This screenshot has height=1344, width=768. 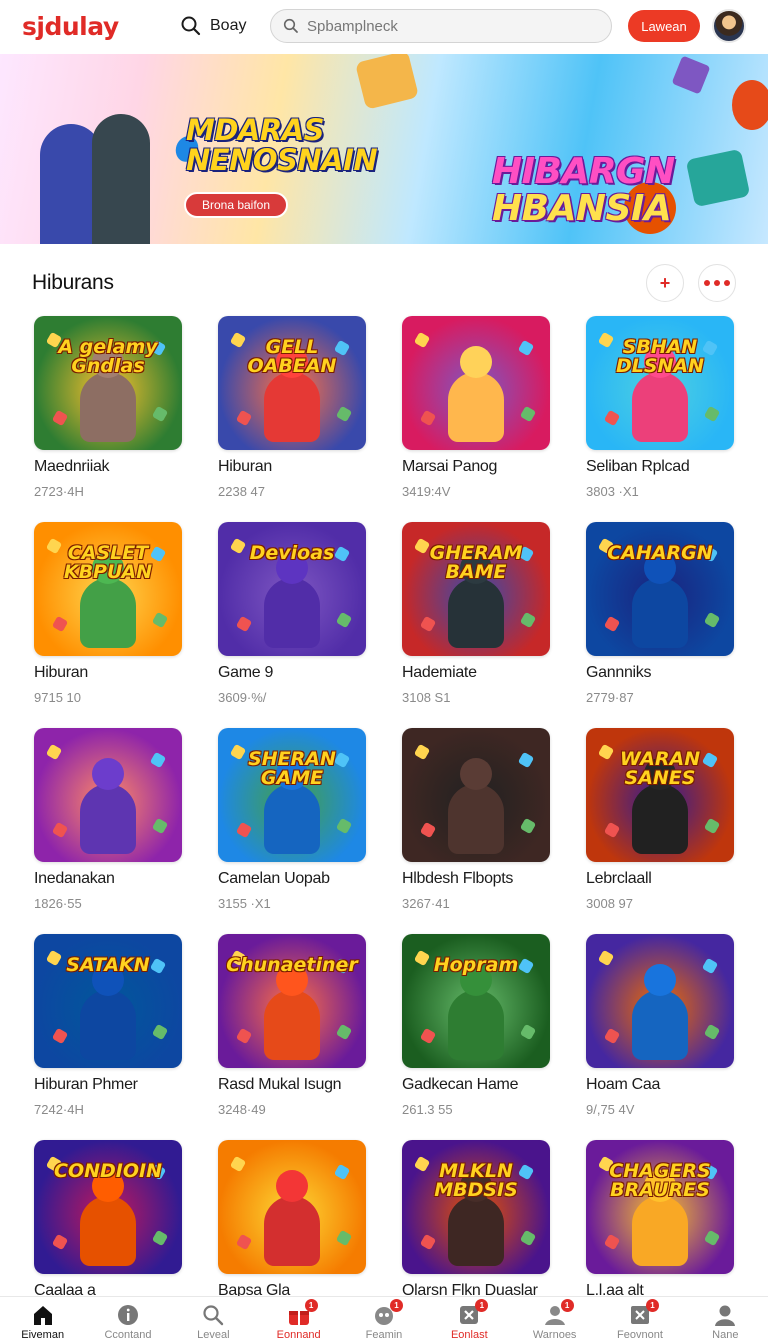 I want to click on game-card: GELL OABEAN Hiburan 2238 47, so click(x=293, y=419).